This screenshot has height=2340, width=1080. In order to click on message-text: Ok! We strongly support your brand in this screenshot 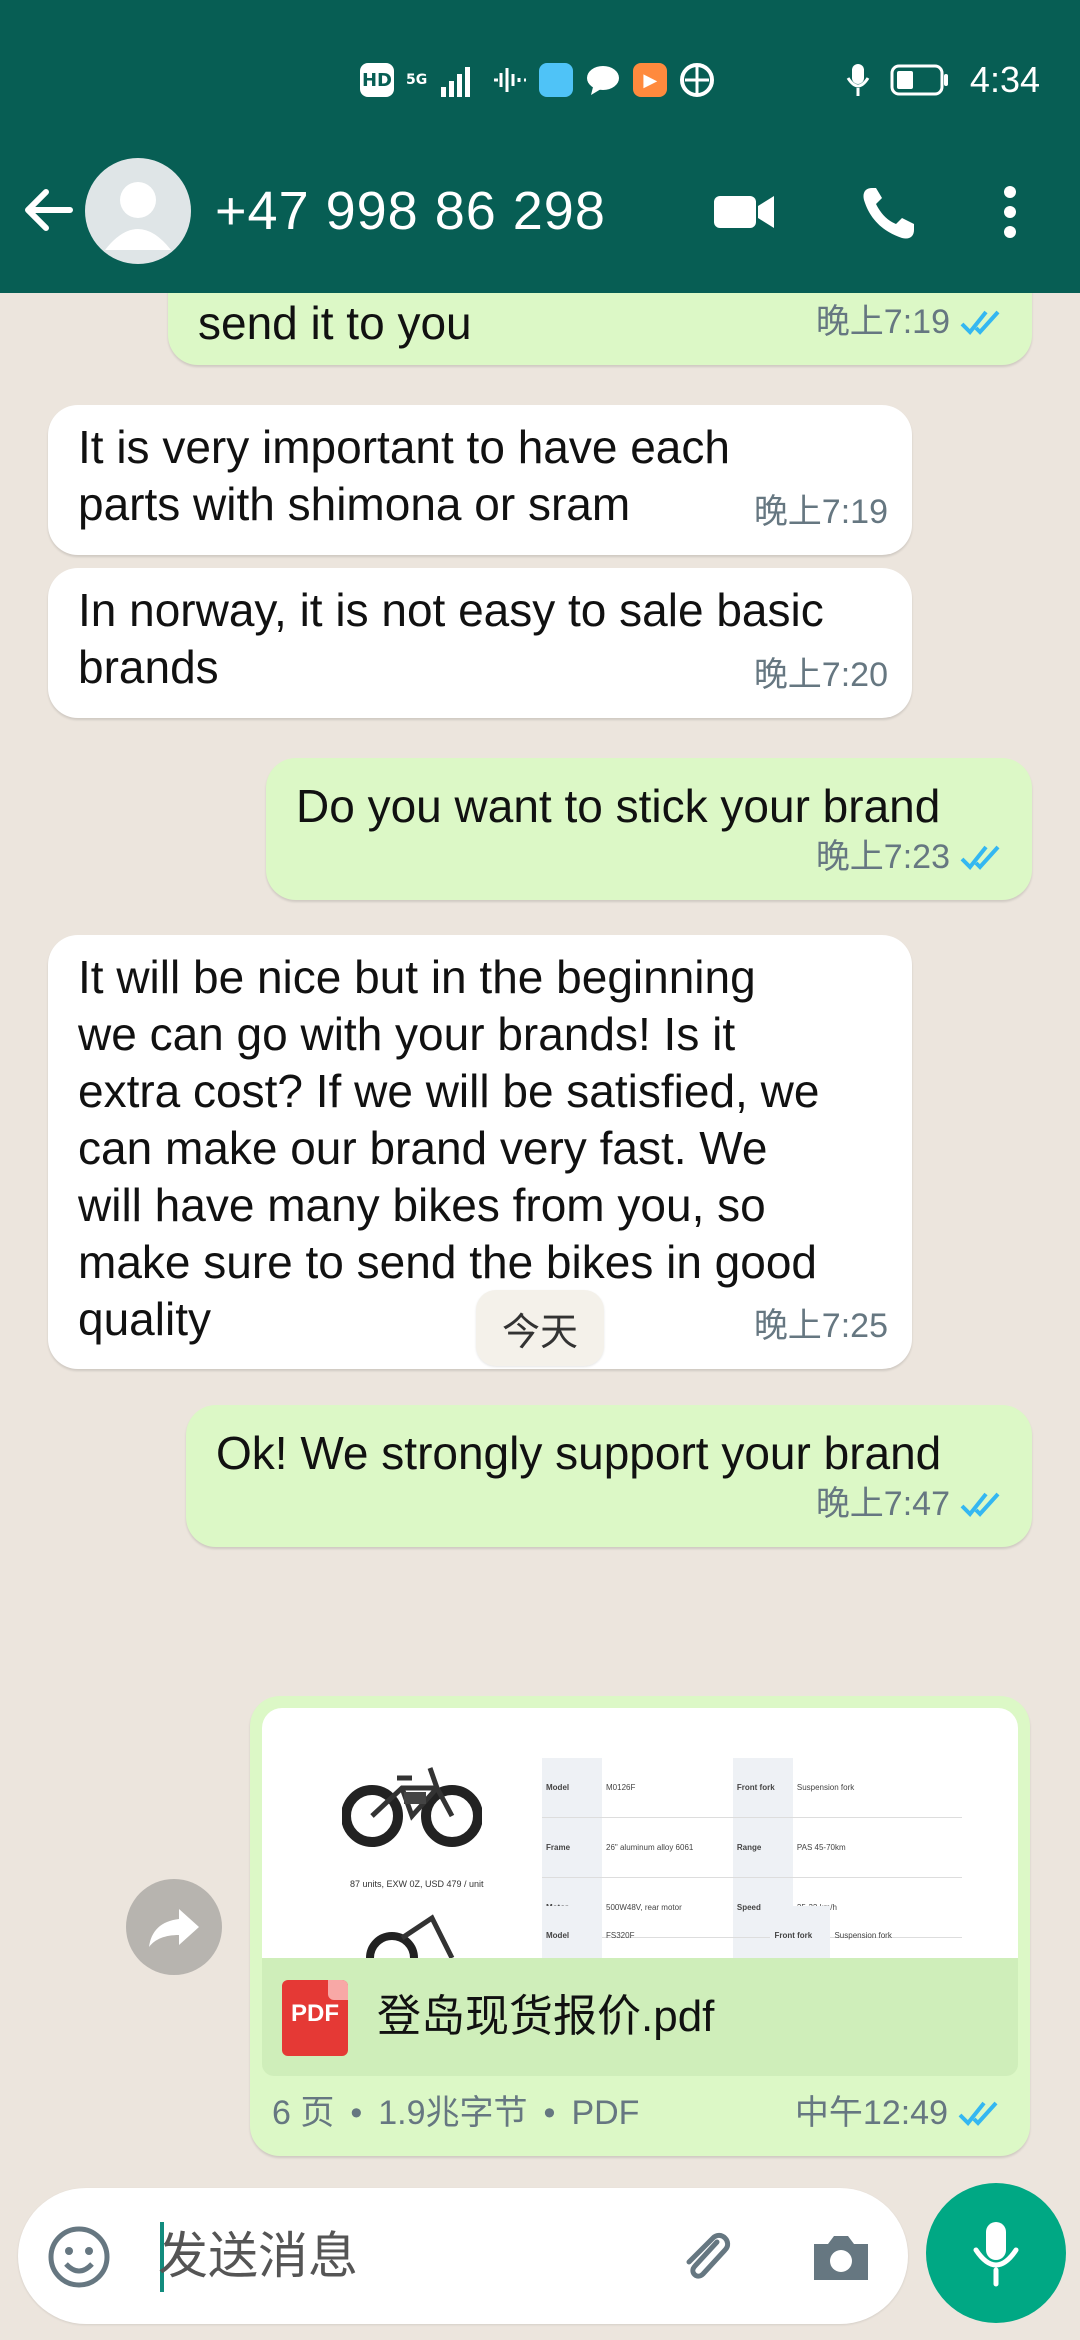, I will do `click(579, 1453)`.